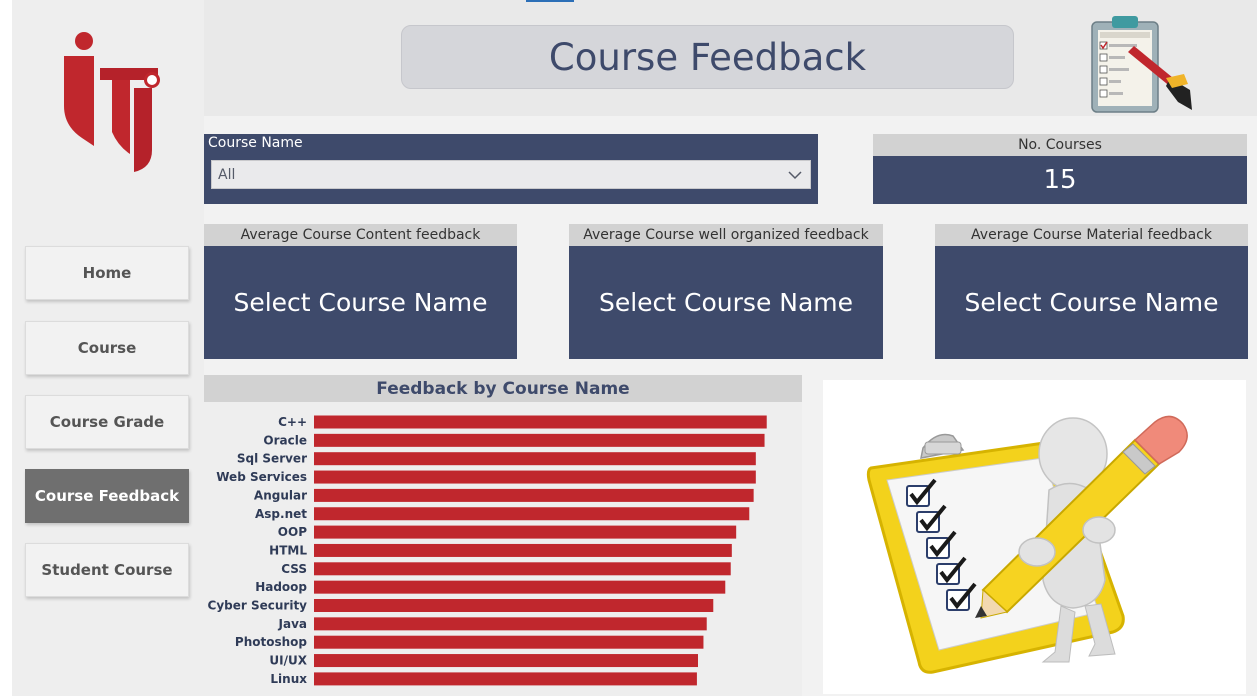 This screenshot has height=696, width=1257. What do you see at coordinates (272, 459) in the screenshot?
I see `chart-category-label: Sql Server` at bounding box center [272, 459].